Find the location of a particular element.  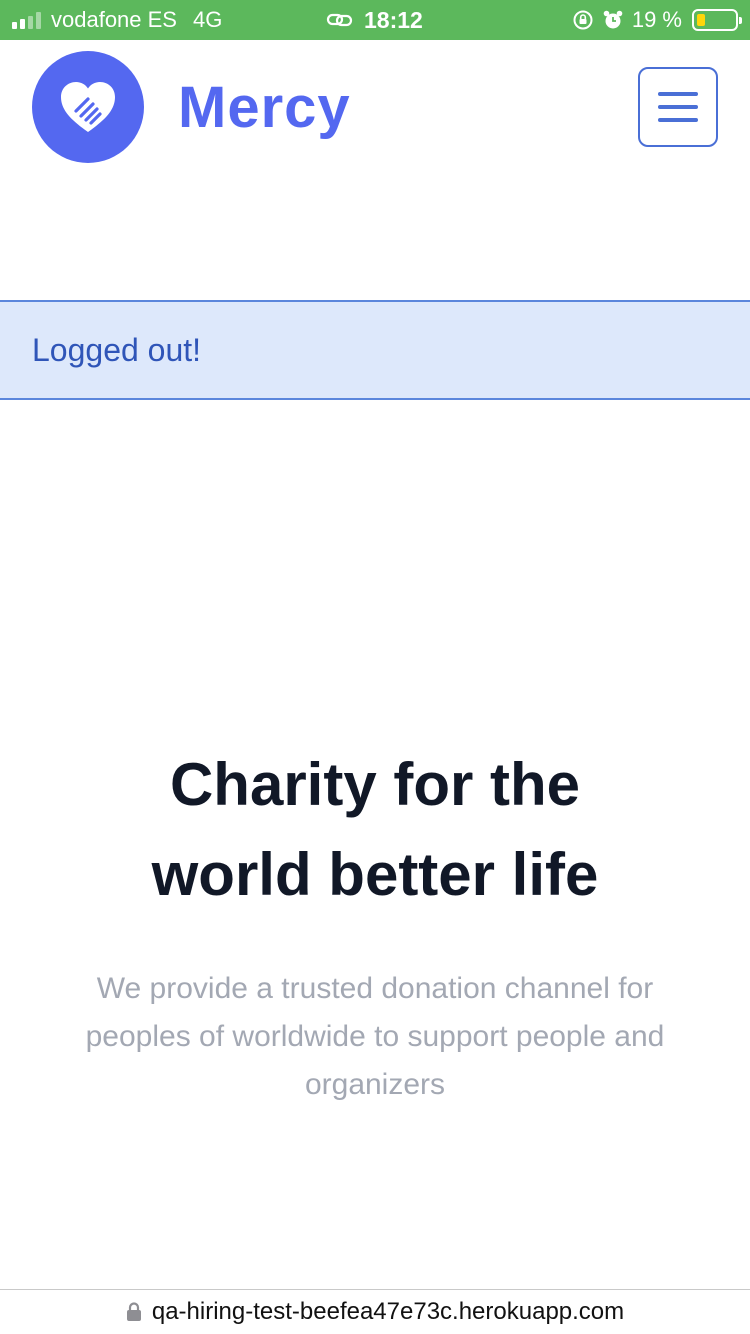

hero-title-line: world better life is located at coordinates (375, 874).